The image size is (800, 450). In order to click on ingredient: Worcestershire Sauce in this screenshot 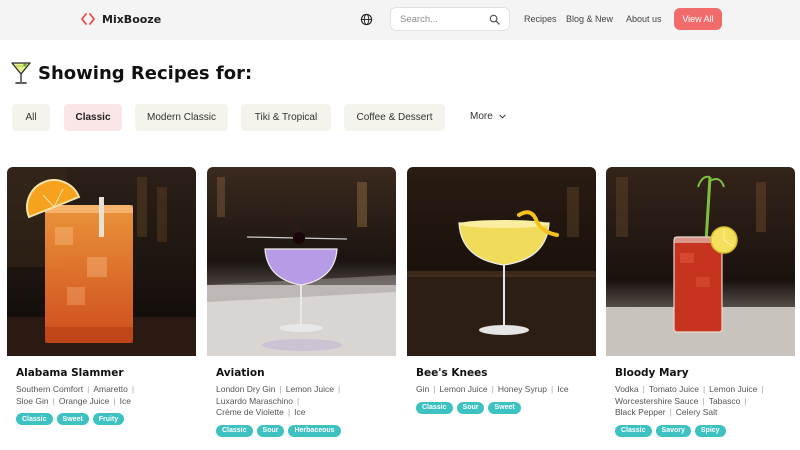, I will do `click(657, 400)`.